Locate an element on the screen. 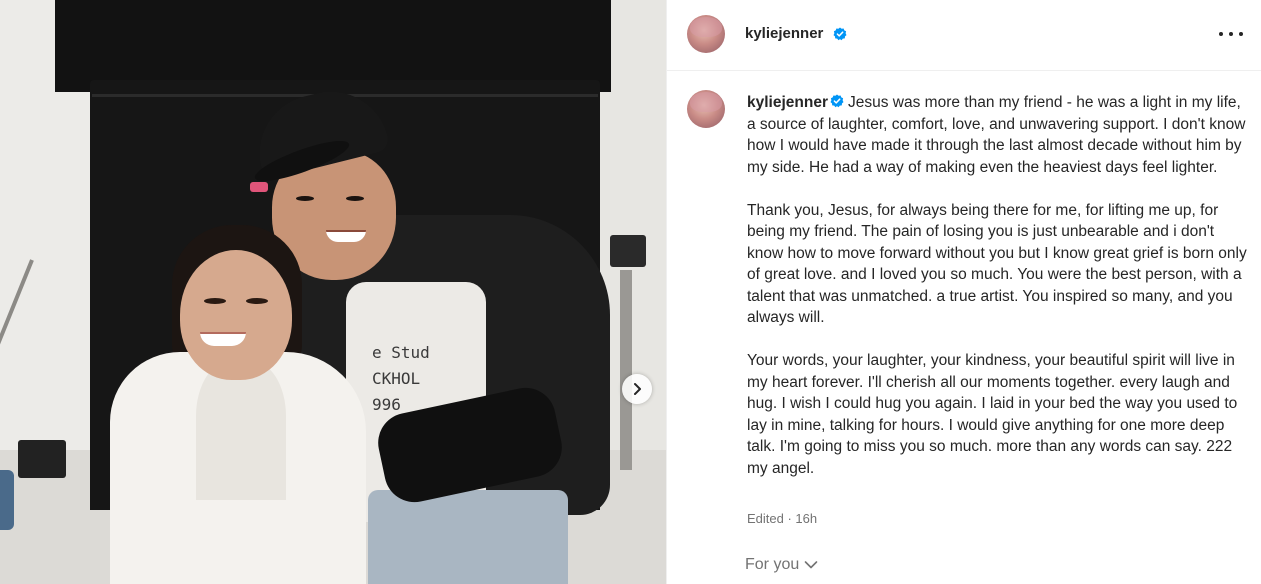  studio-stand-pole is located at coordinates (626, 370).